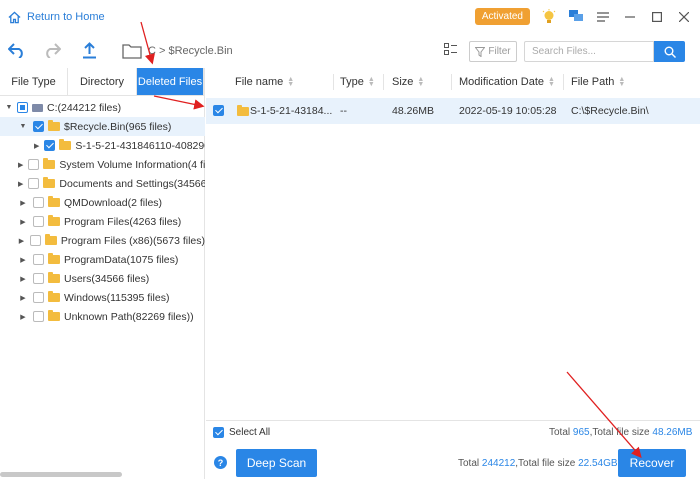 This screenshot has height=479, width=700. What do you see at coordinates (499, 51) in the screenshot?
I see `filter-label: Filter` at bounding box center [499, 51].